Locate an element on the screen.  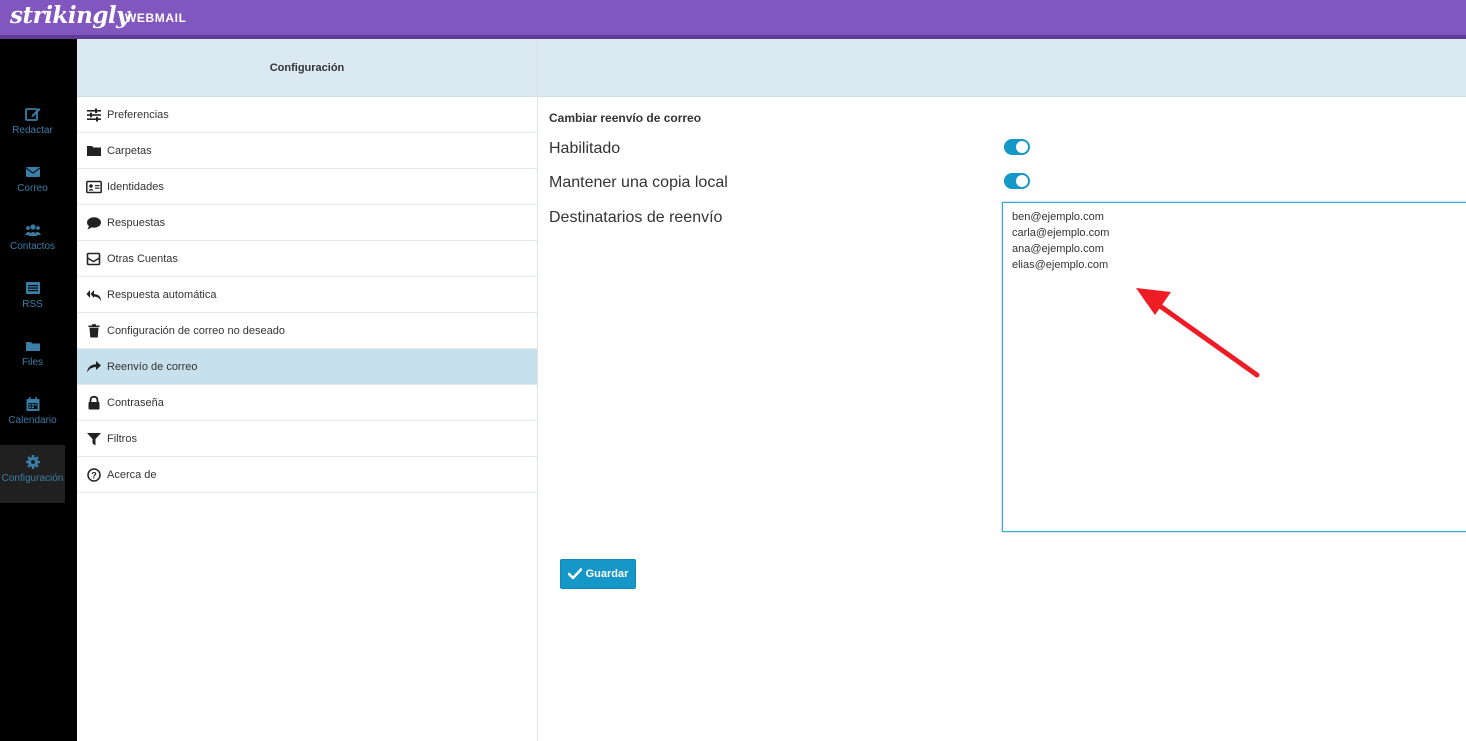
product-name: WEBMAIL is located at coordinates (156, 18).